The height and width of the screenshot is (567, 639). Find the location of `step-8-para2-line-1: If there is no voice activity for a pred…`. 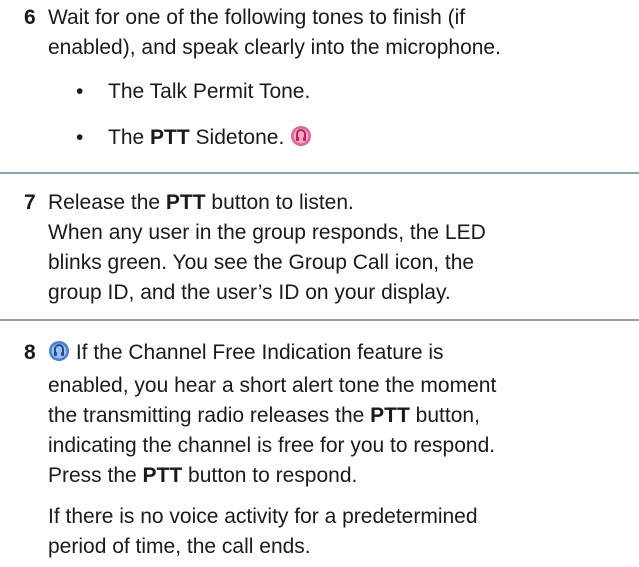

step-8-para2-line-1: If there is no voice activity for a pred… is located at coordinates (263, 516).